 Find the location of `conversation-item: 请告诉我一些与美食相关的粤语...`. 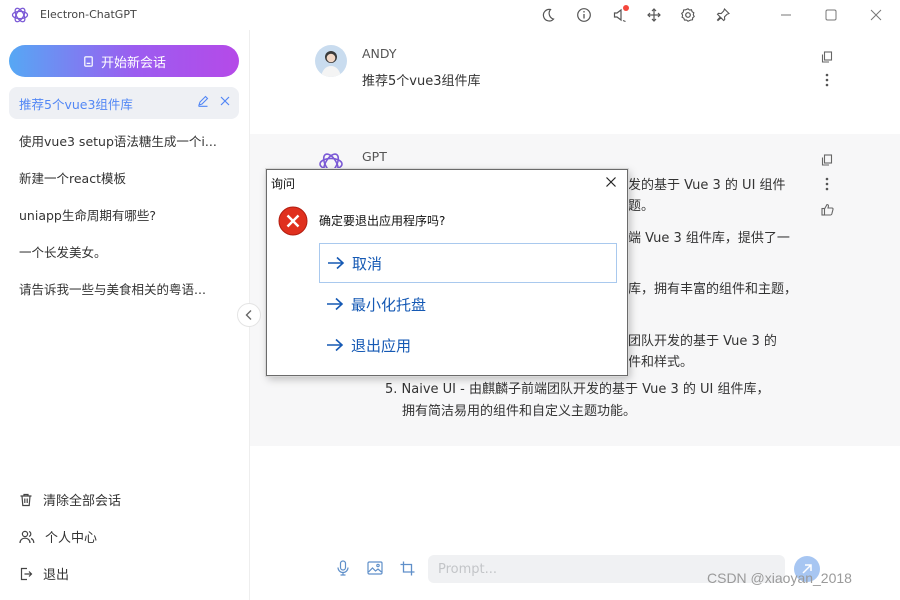

conversation-item: 请告诉我一些与美食相关的粤语... is located at coordinates (124, 288).